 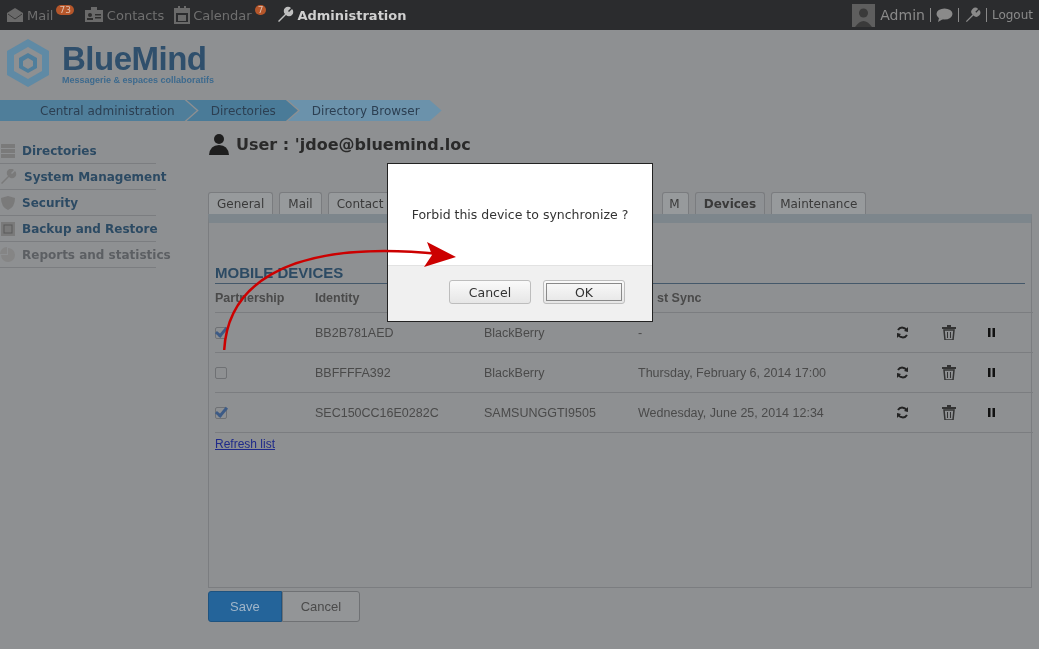 What do you see at coordinates (245, 606) in the screenshot?
I see `save-button: Save` at bounding box center [245, 606].